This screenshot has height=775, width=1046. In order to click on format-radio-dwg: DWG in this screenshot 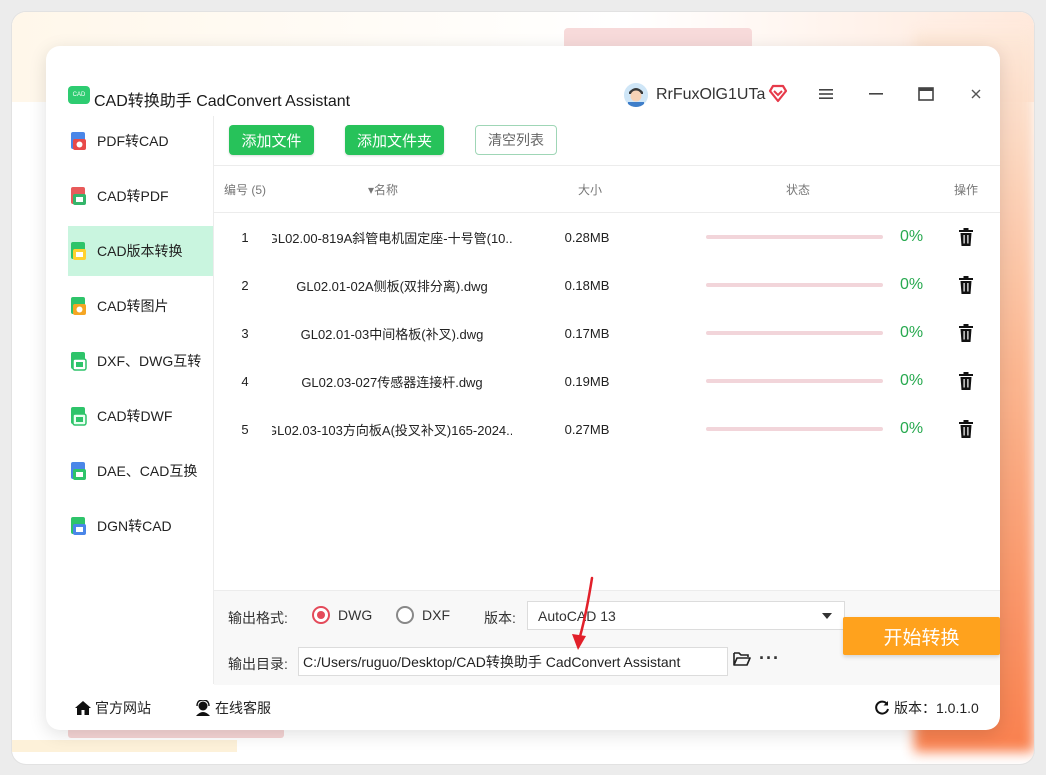, I will do `click(342, 615)`.